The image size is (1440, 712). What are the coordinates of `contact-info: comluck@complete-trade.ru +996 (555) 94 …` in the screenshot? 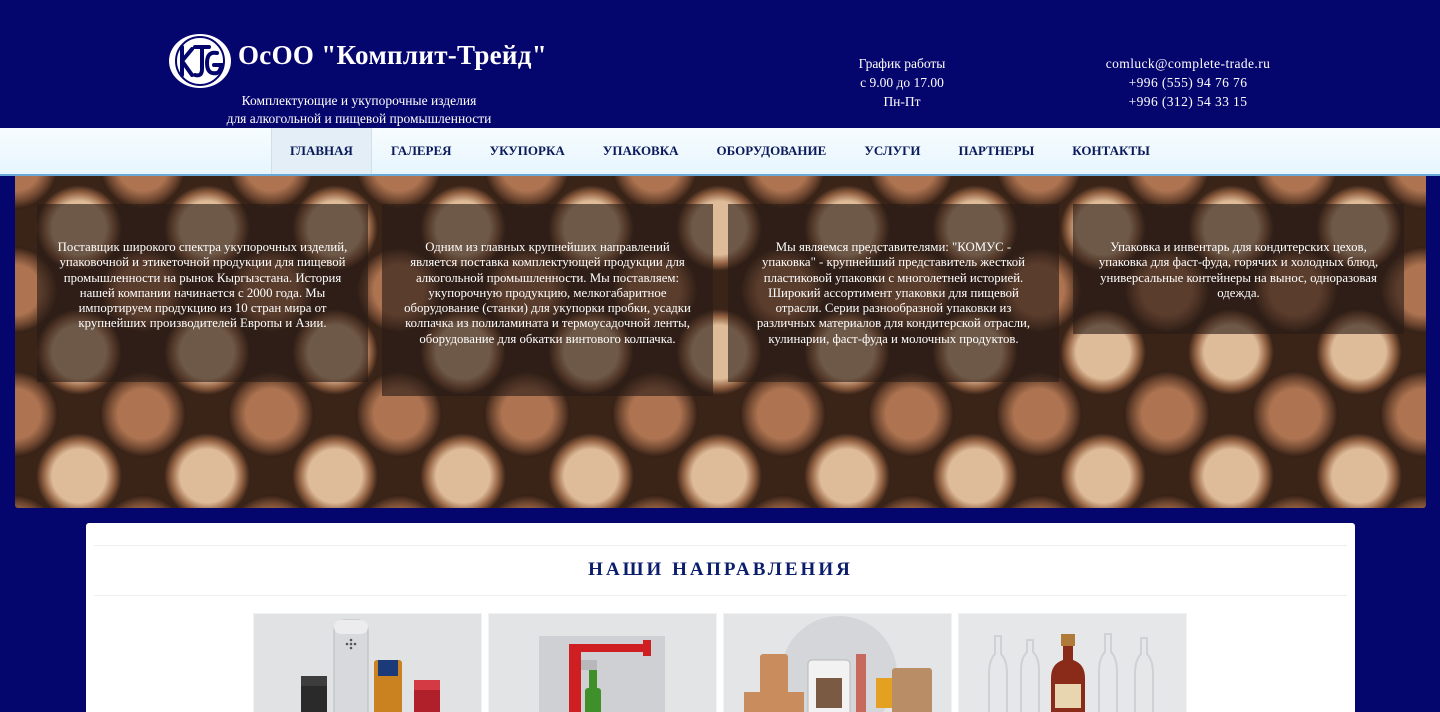 It's located at (1188, 82).